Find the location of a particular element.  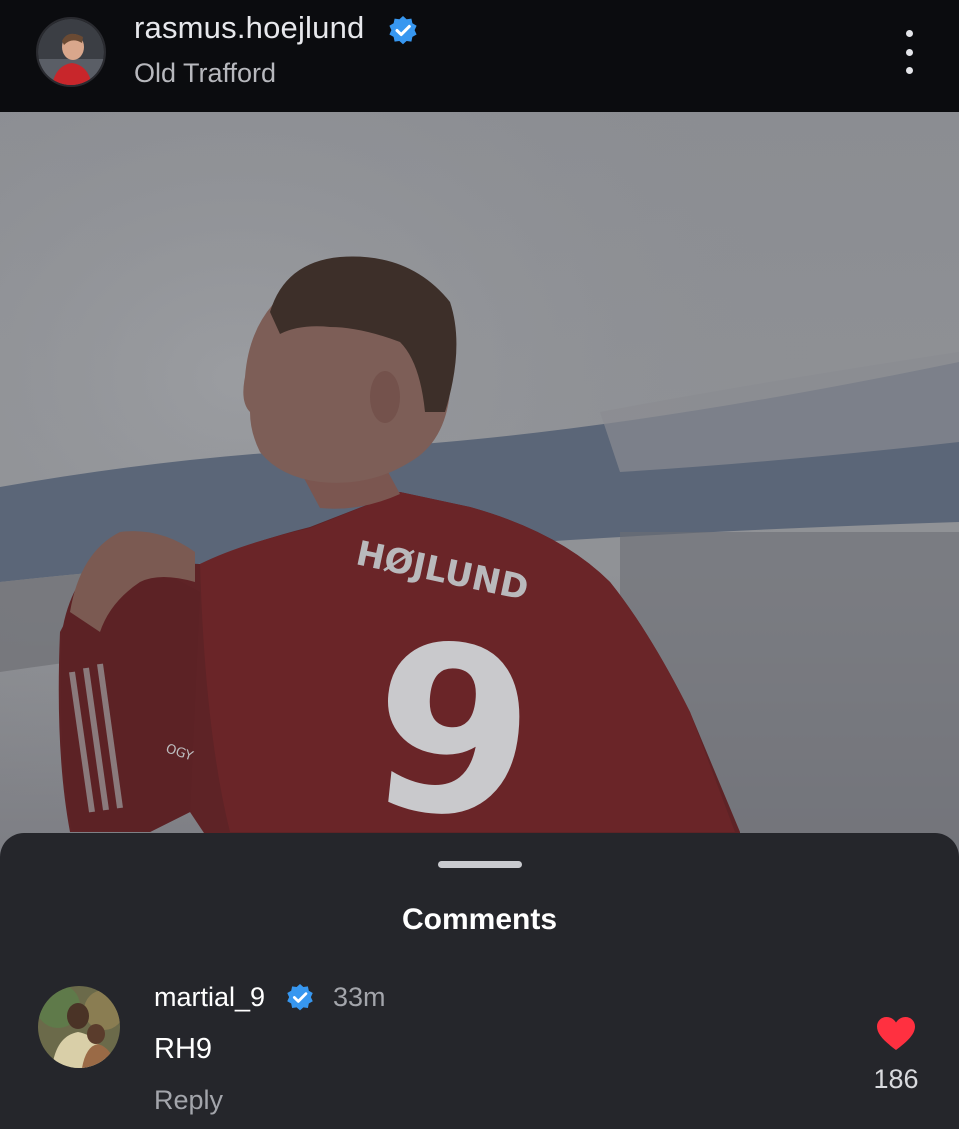

post-location: Old Trafford is located at coordinates (205, 73).